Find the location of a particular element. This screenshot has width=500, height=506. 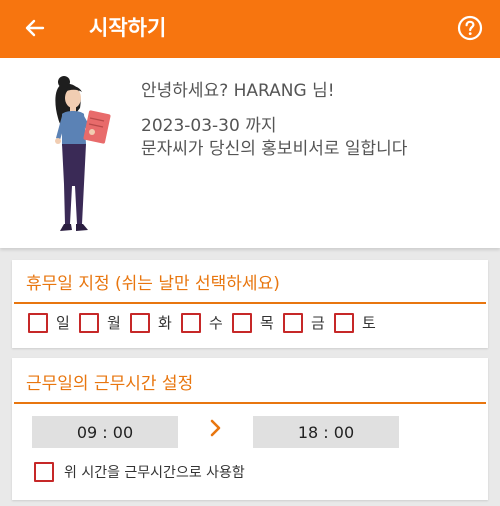

help-button is located at coordinates (470, 28).